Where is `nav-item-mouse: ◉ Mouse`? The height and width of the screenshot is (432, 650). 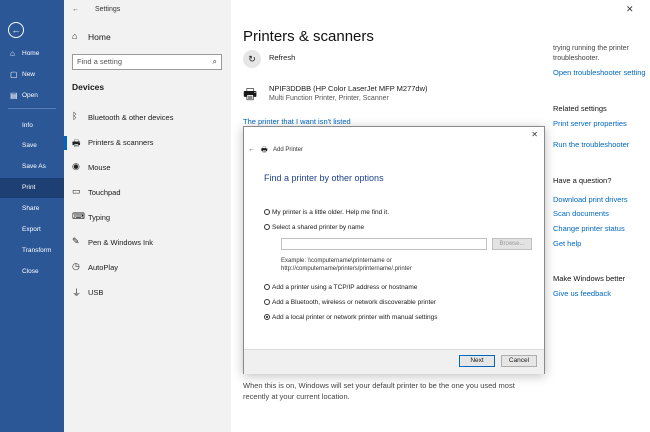
nav-item-mouse: ◉ Mouse is located at coordinates (147, 168).